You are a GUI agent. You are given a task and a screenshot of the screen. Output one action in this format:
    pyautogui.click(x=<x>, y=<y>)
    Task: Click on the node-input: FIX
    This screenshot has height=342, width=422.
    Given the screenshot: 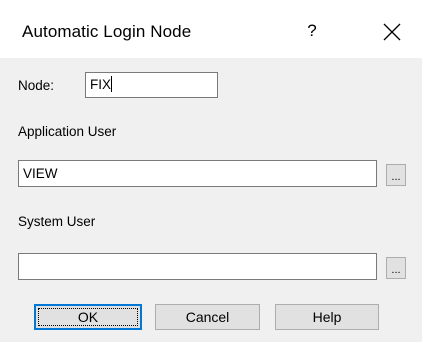 What is the action you would take?
    pyautogui.click(x=151, y=85)
    